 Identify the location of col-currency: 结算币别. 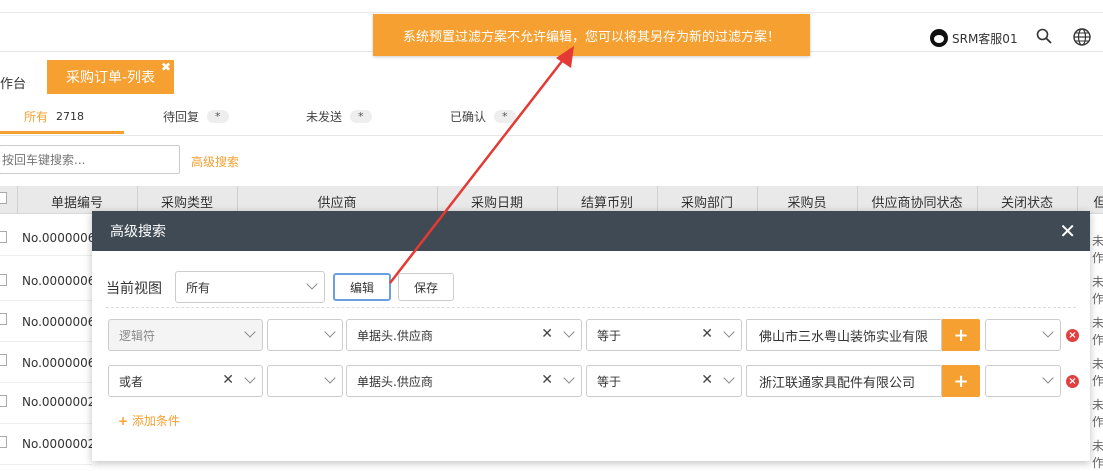
(607, 201).